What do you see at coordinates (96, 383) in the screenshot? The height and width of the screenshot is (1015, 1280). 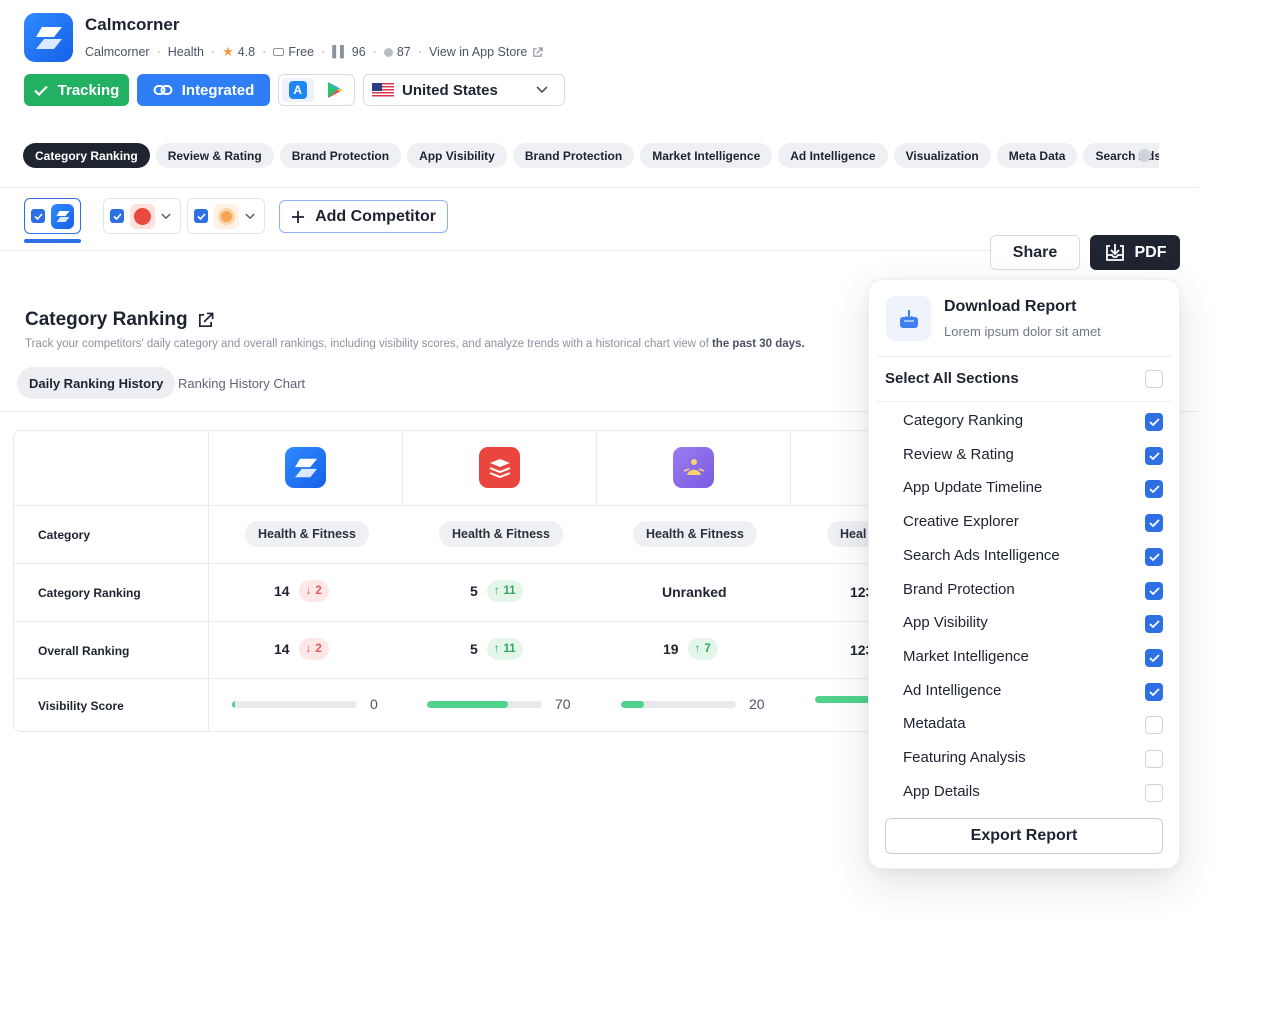 I see `tab-daily-ranking-history: Daily Ranking History` at bounding box center [96, 383].